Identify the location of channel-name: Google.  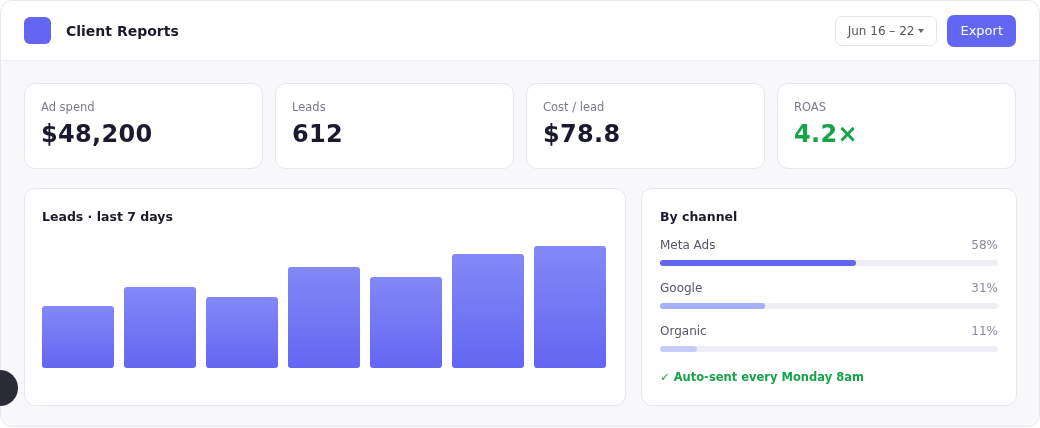
(681, 288).